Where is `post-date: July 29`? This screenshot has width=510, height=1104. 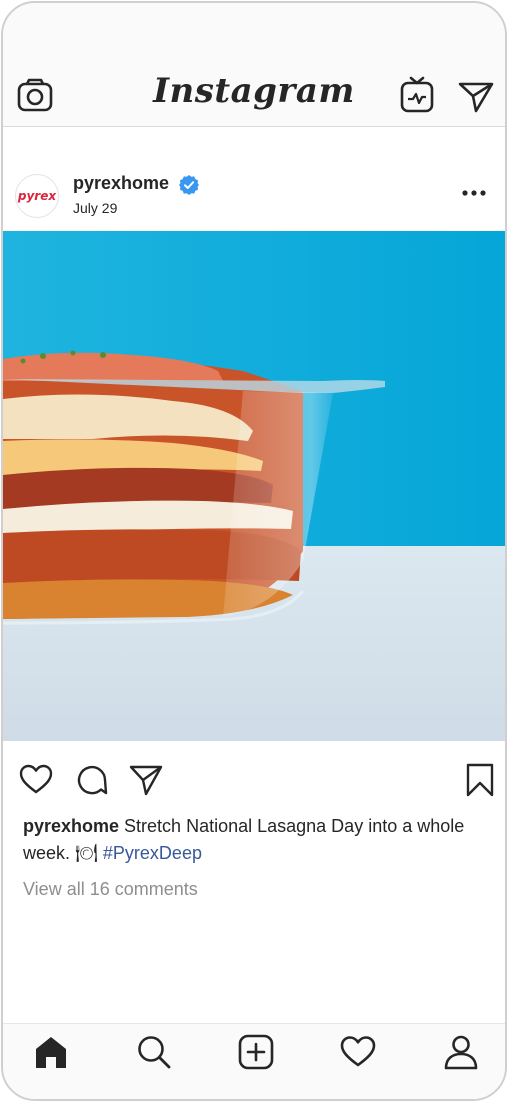
post-date: July 29 is located at coordinates (95, 208).